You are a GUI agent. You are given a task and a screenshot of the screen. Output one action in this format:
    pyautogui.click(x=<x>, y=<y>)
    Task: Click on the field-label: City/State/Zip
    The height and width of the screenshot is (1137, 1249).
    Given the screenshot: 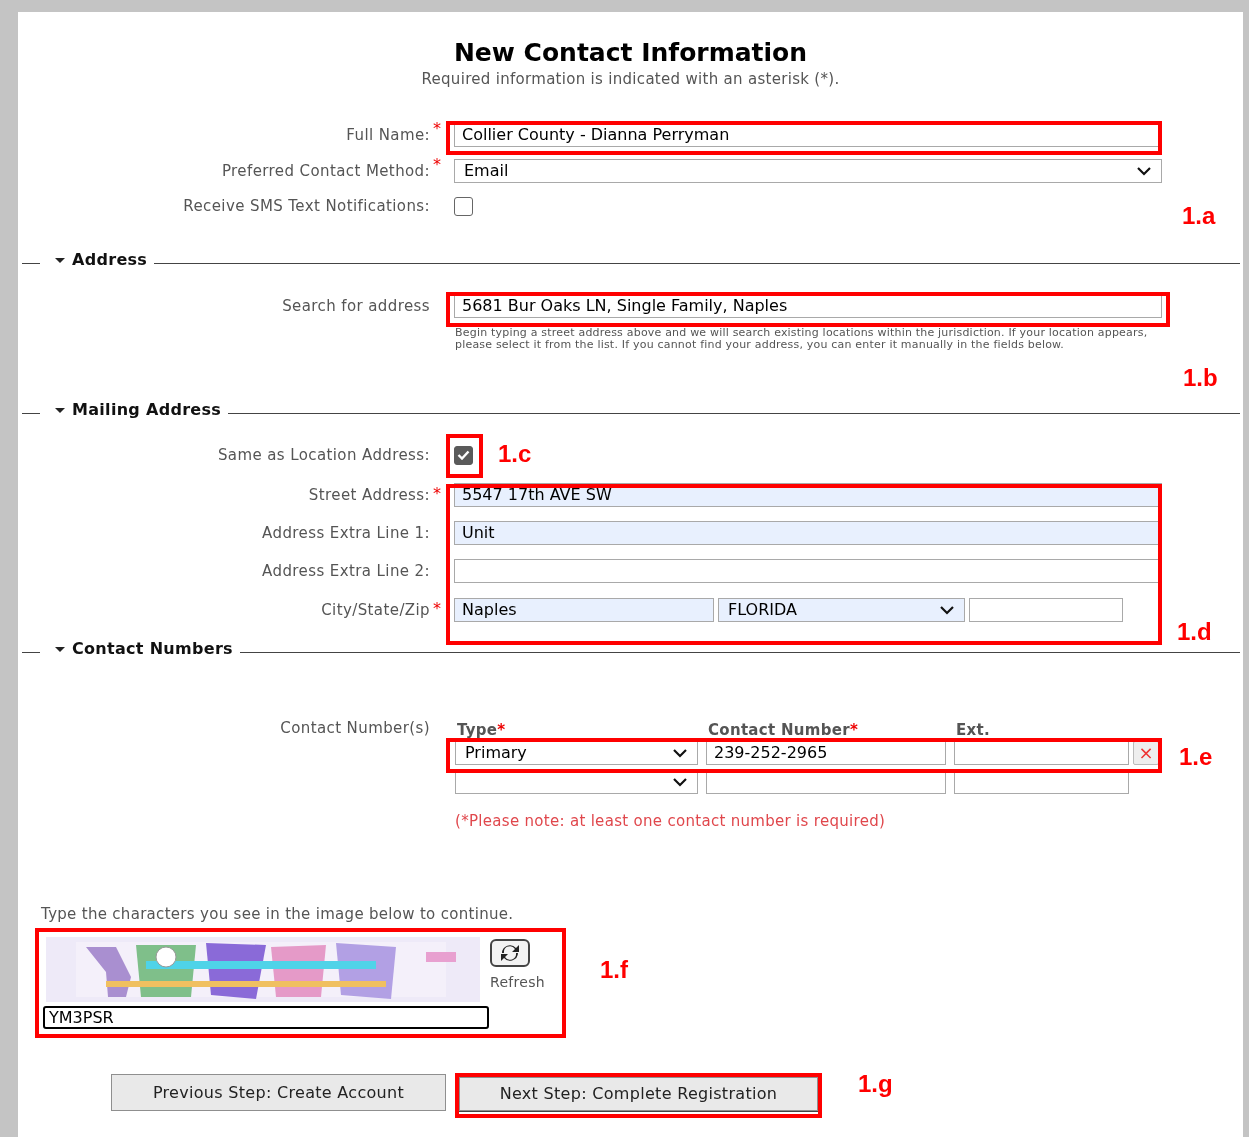 What is the action you would take?
    pyautogui.click(x=375, y=610)
    